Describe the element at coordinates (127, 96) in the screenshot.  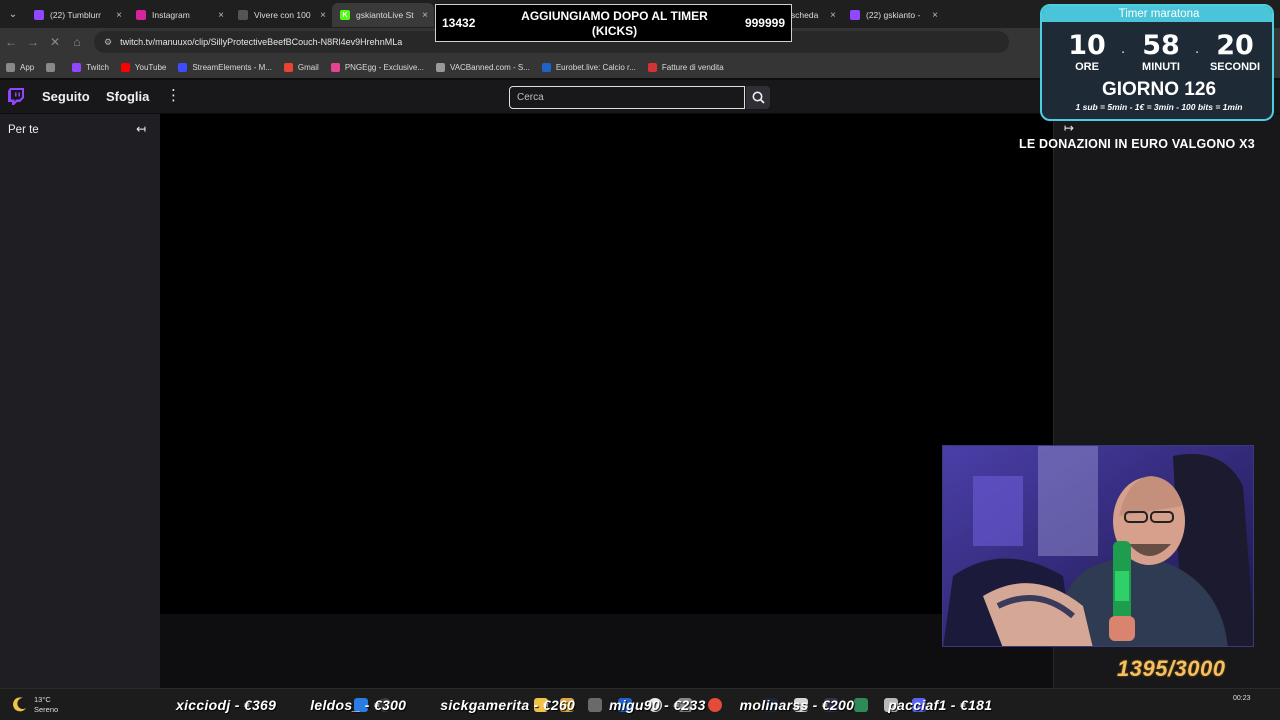
I see `nav-browse-link: Sfoglia` at that location.